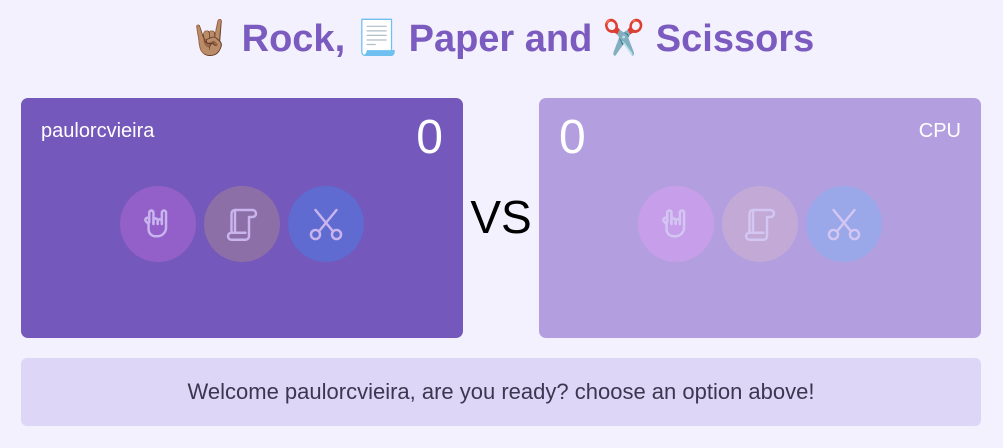  I want to click on player-options, so click(242, 225).